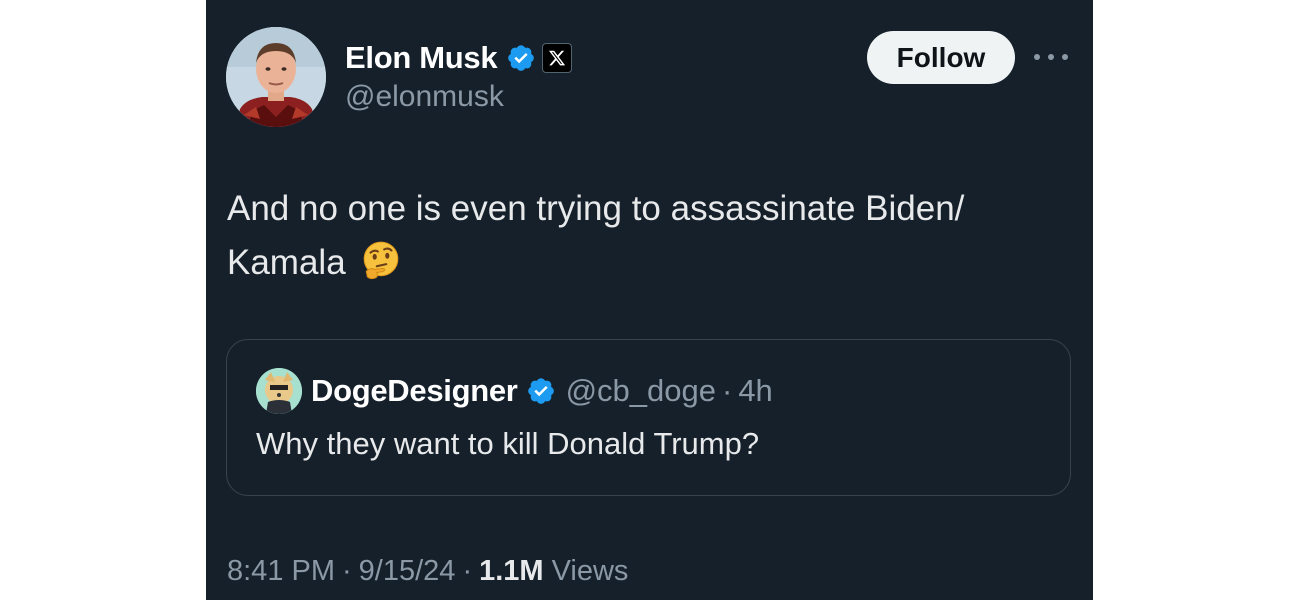 This screenshot has width=1300, height=600. I want to click on quoted-avatar-image, so click(279, 391).